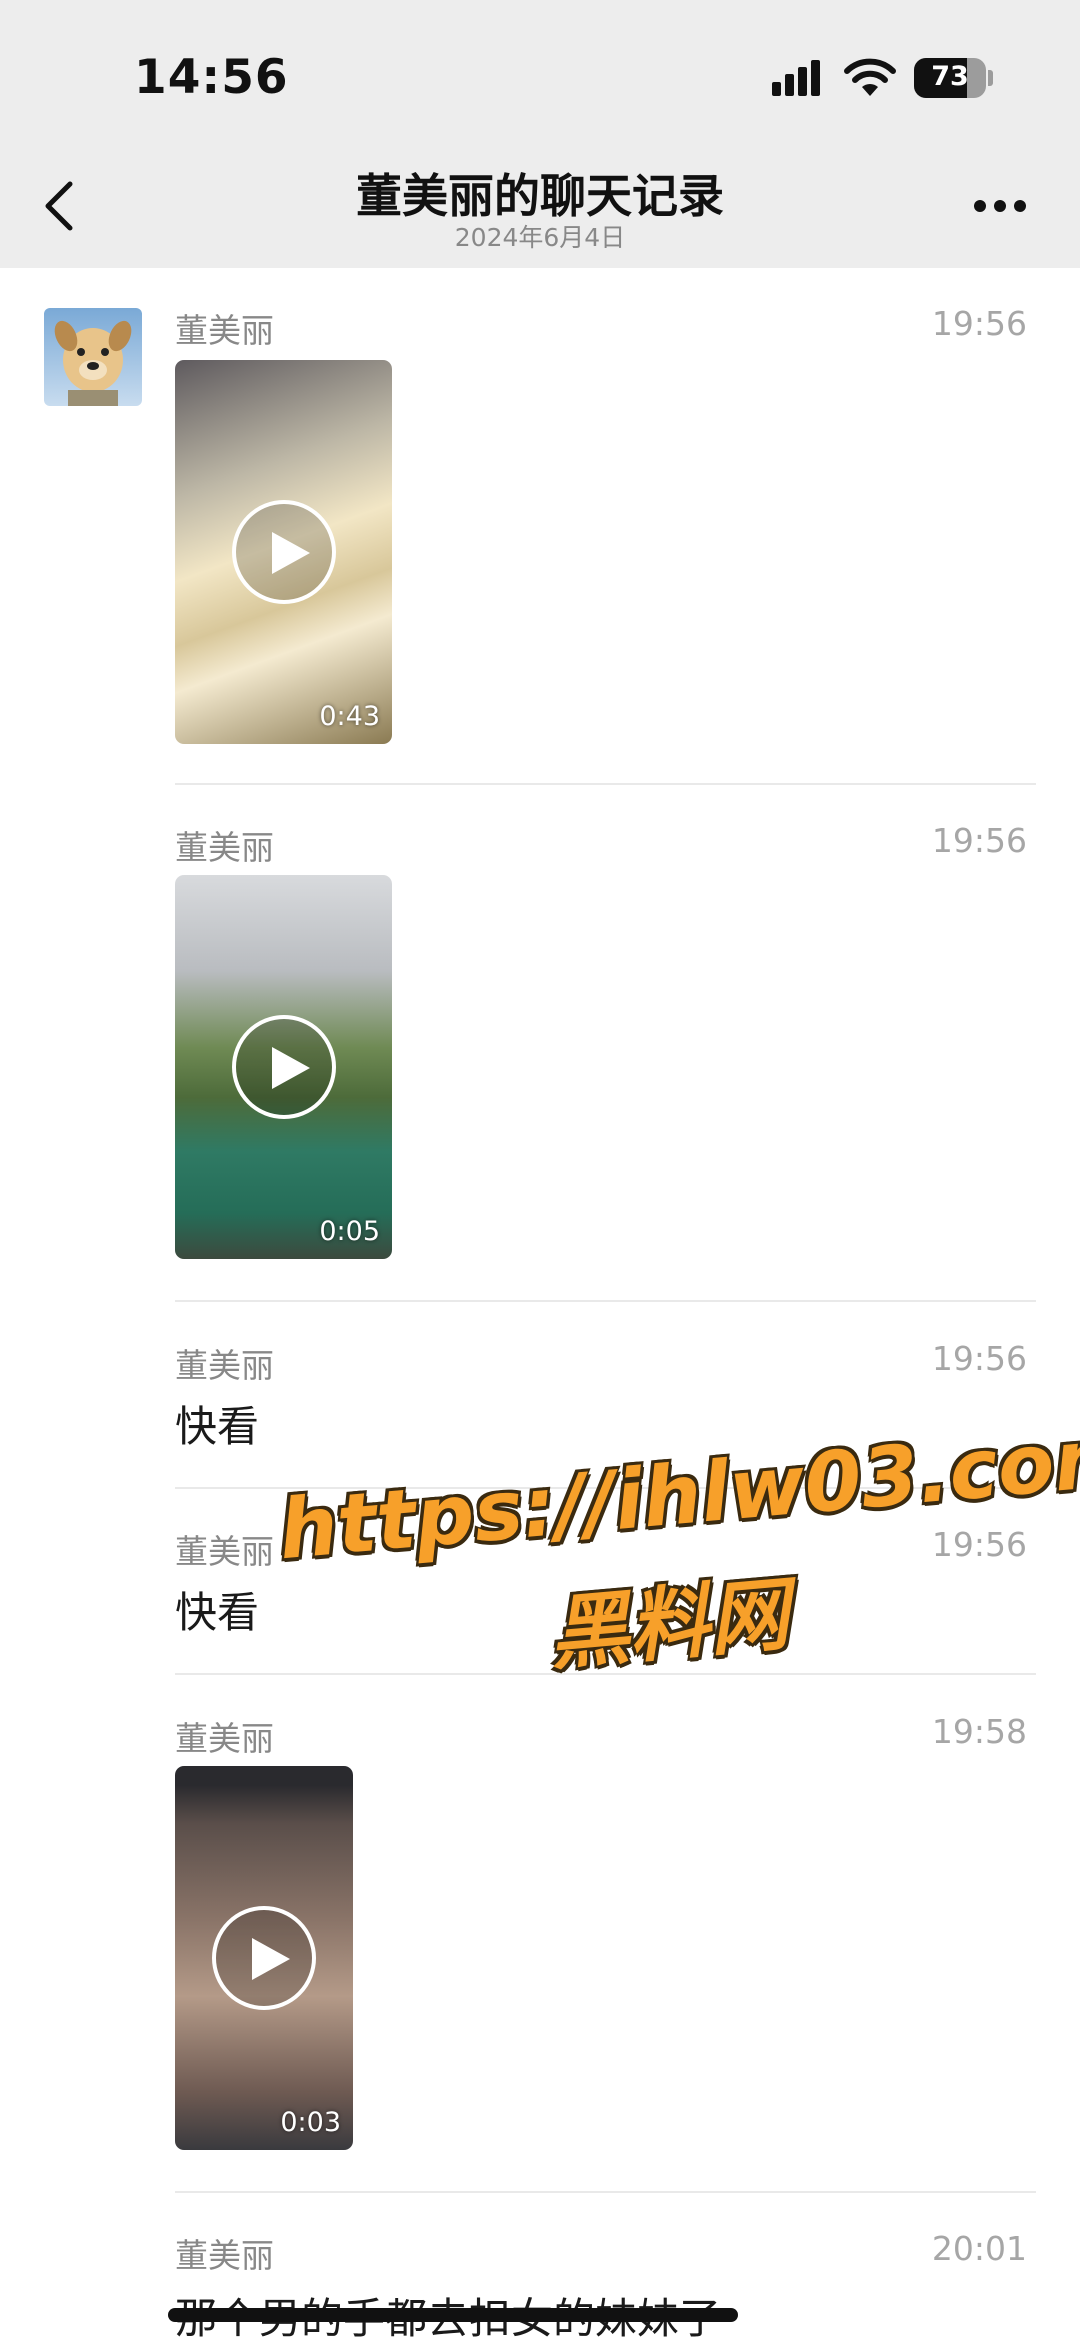 This screenshot has height=2346, width=1080. What do you see at coordinates (979, 2248) in the screenshot?
I see `message-time: 20:01` at bounding box center [979, 2248].